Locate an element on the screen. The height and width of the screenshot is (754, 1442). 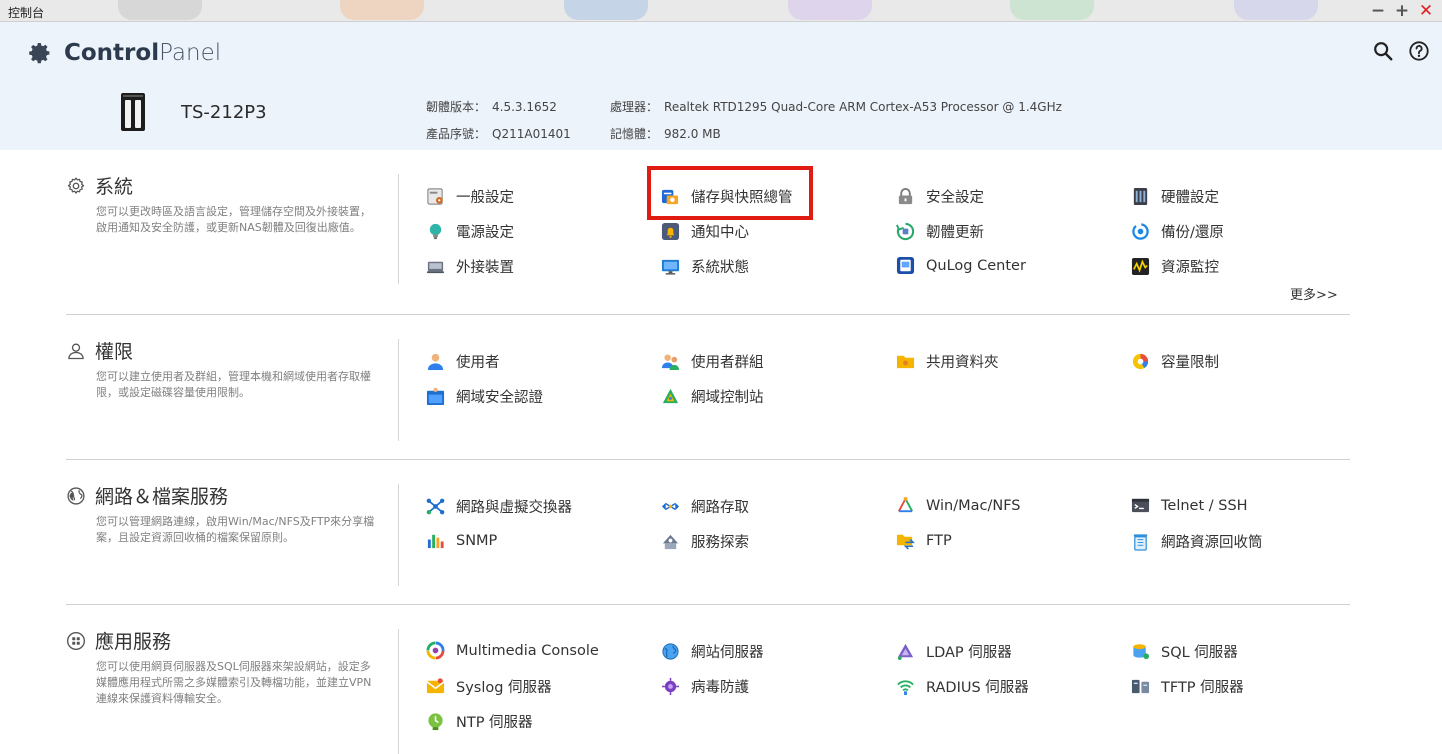
radius-wifi-icon is located at coordinates (905, 688).